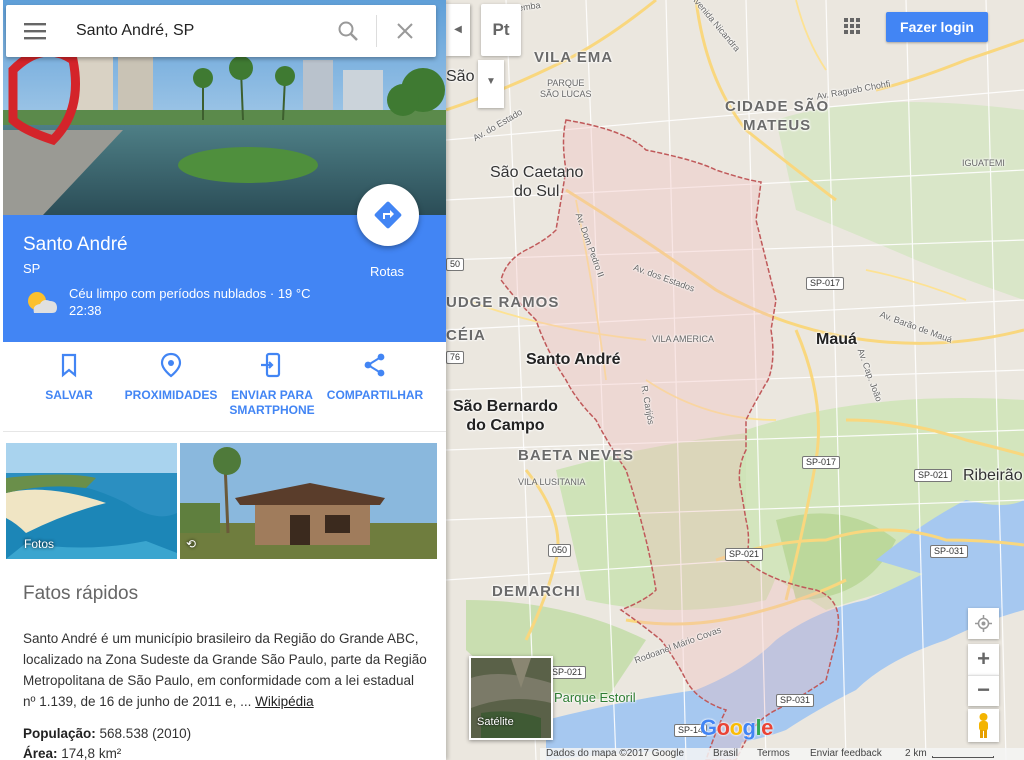 The height and width of the screenshot is (760, 1024). What do you see at coordinates (171, 395) in the screenshot?
I see `nearby-label: PROXIMIDADES` at bounding box center [171, 395].